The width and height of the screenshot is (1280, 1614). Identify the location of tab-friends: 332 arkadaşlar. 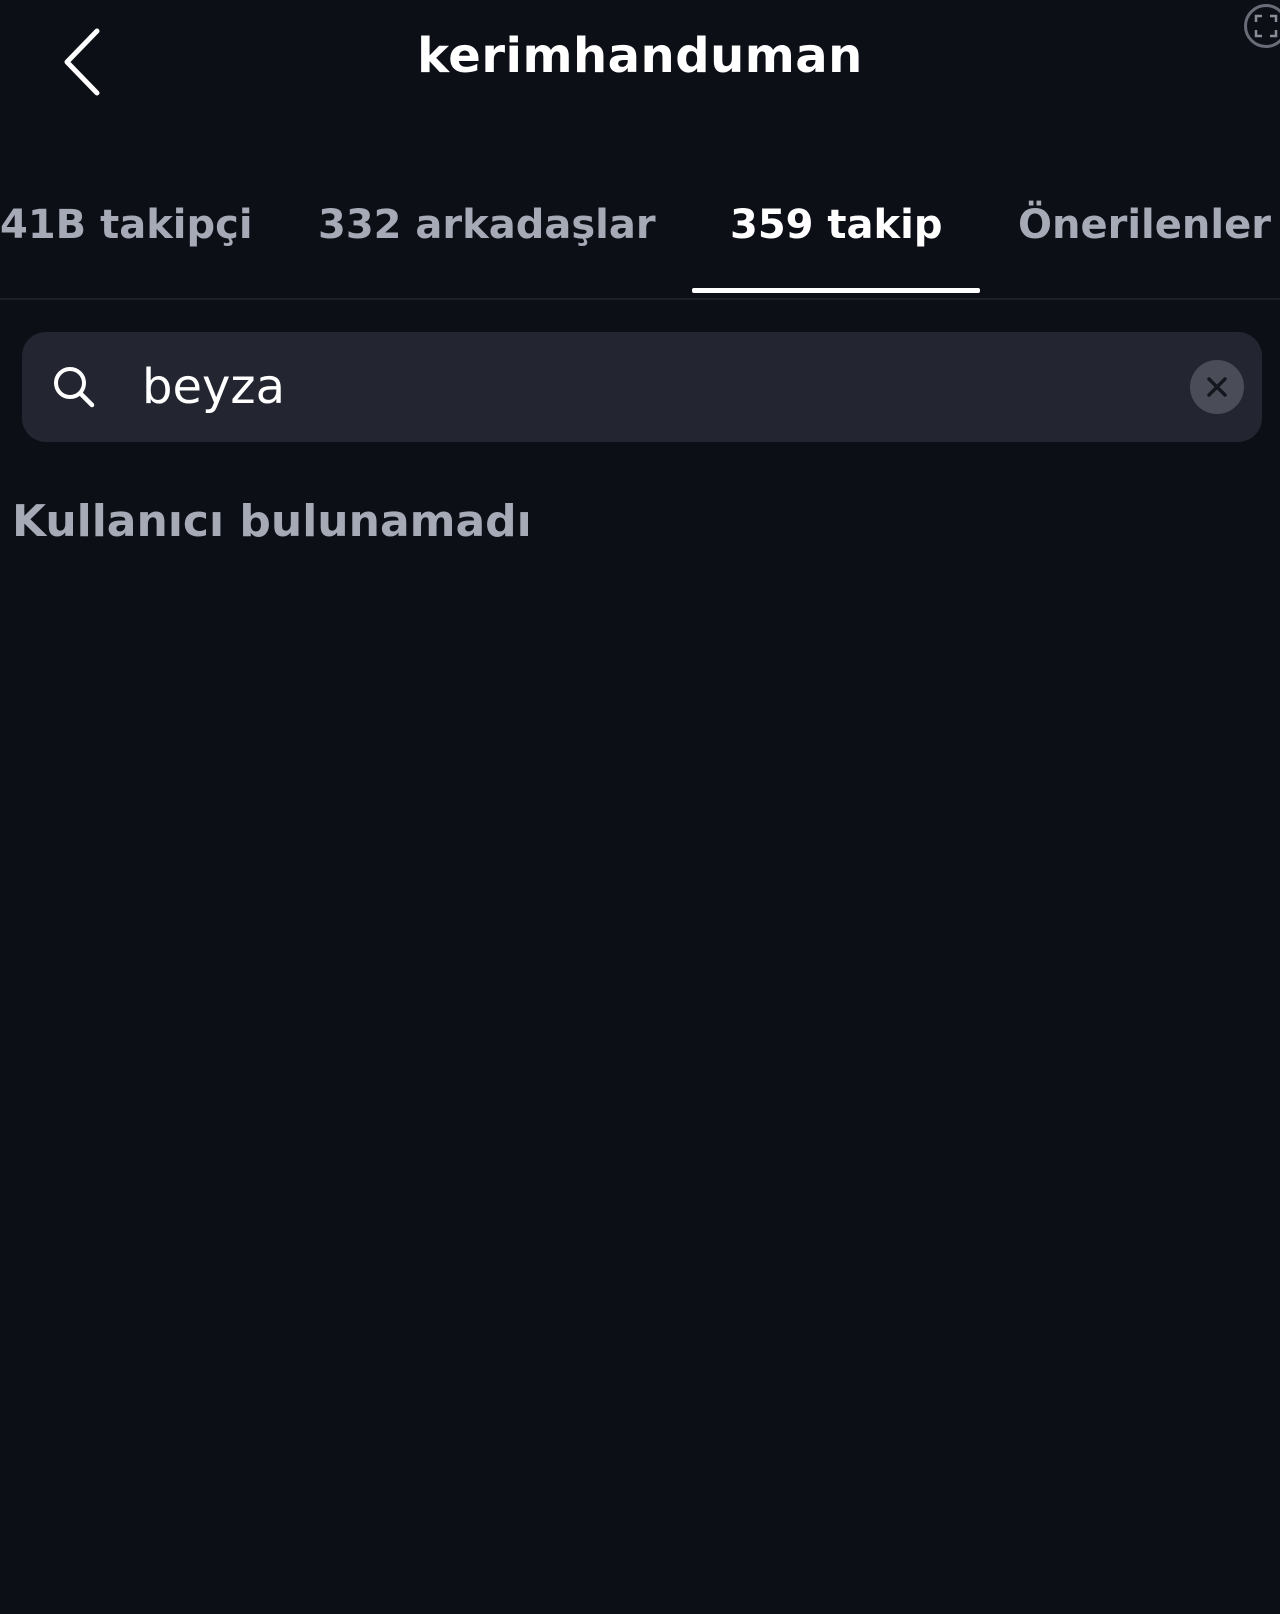
(487, 225).